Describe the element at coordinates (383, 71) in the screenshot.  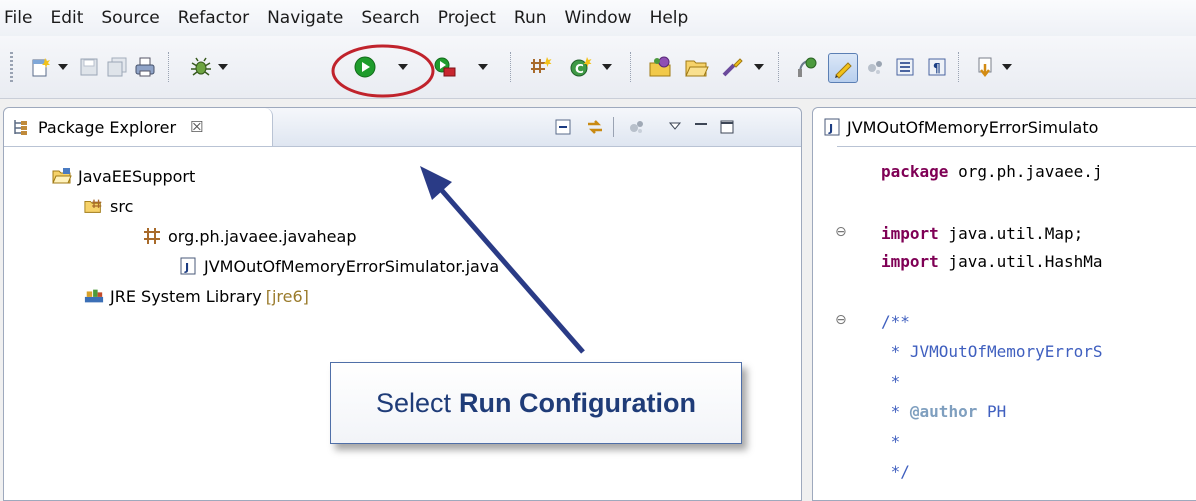
I see `highlight-circle` at that location.